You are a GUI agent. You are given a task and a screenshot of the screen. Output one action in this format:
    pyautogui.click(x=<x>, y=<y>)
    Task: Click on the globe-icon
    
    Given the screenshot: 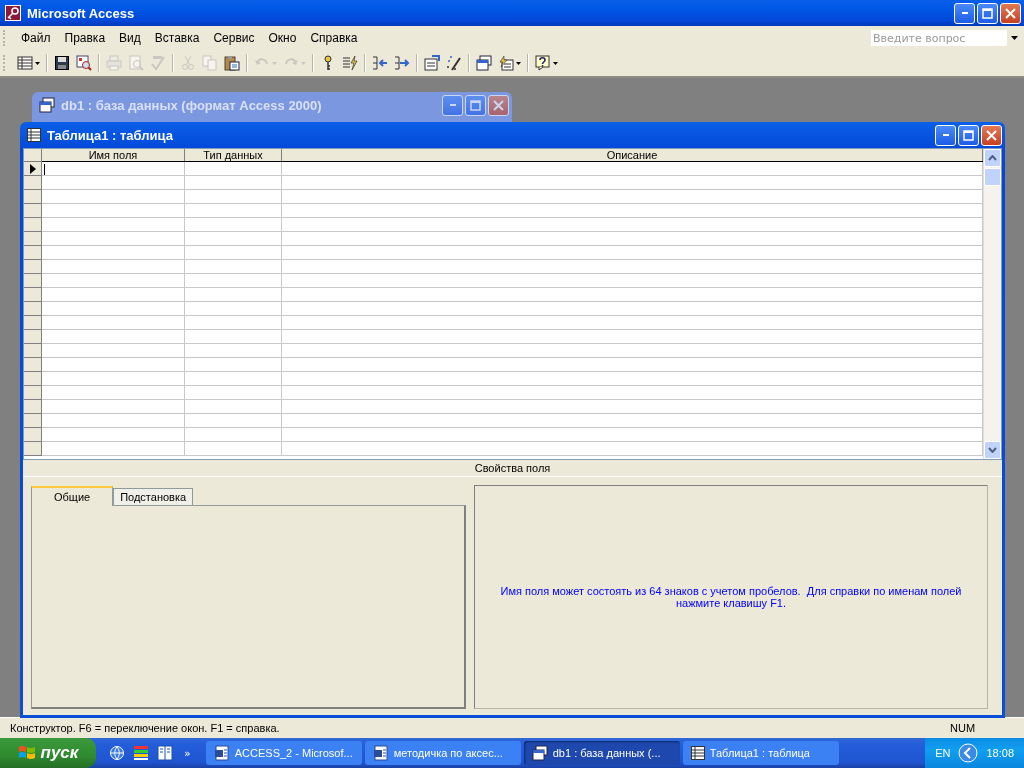 What is the action you would take?
    pyautogui.click(x=117, y=753)
    